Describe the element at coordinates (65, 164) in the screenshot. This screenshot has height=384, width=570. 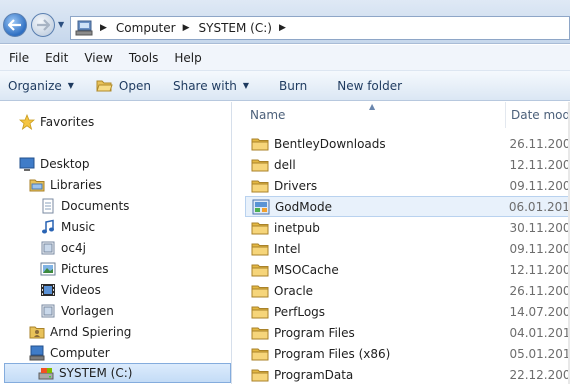
I see `tree-label: Desktop` at that location.